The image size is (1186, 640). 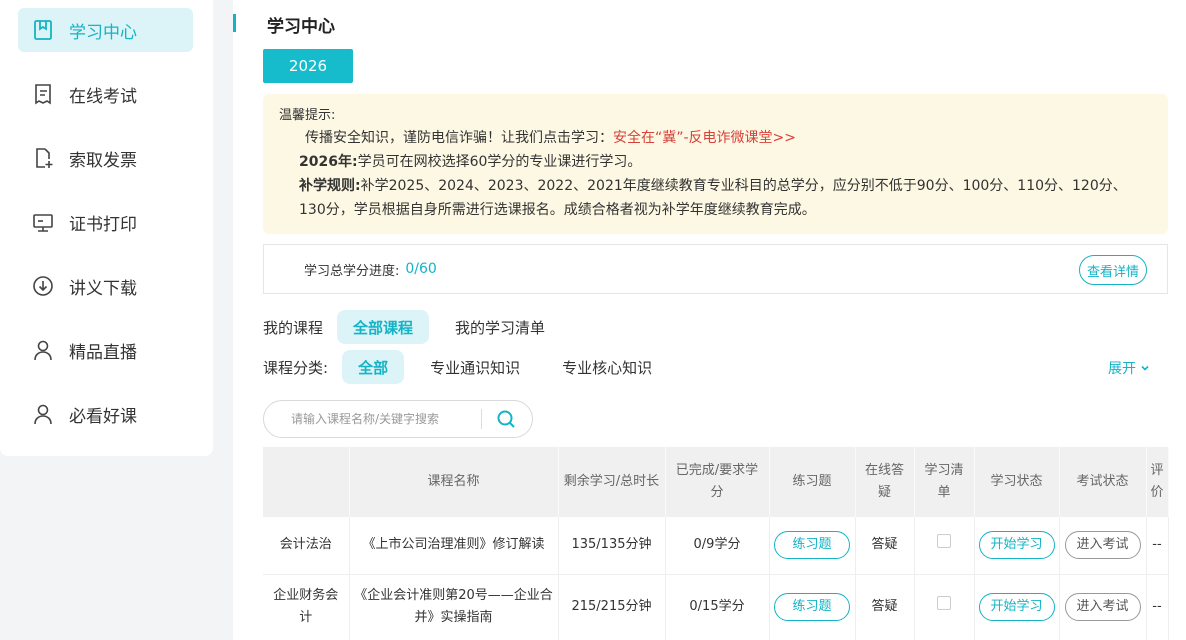 I want to click on anti-fraud-link: 安全在“冀”-反电诈微课堂>>, so click(x=704, y=138).